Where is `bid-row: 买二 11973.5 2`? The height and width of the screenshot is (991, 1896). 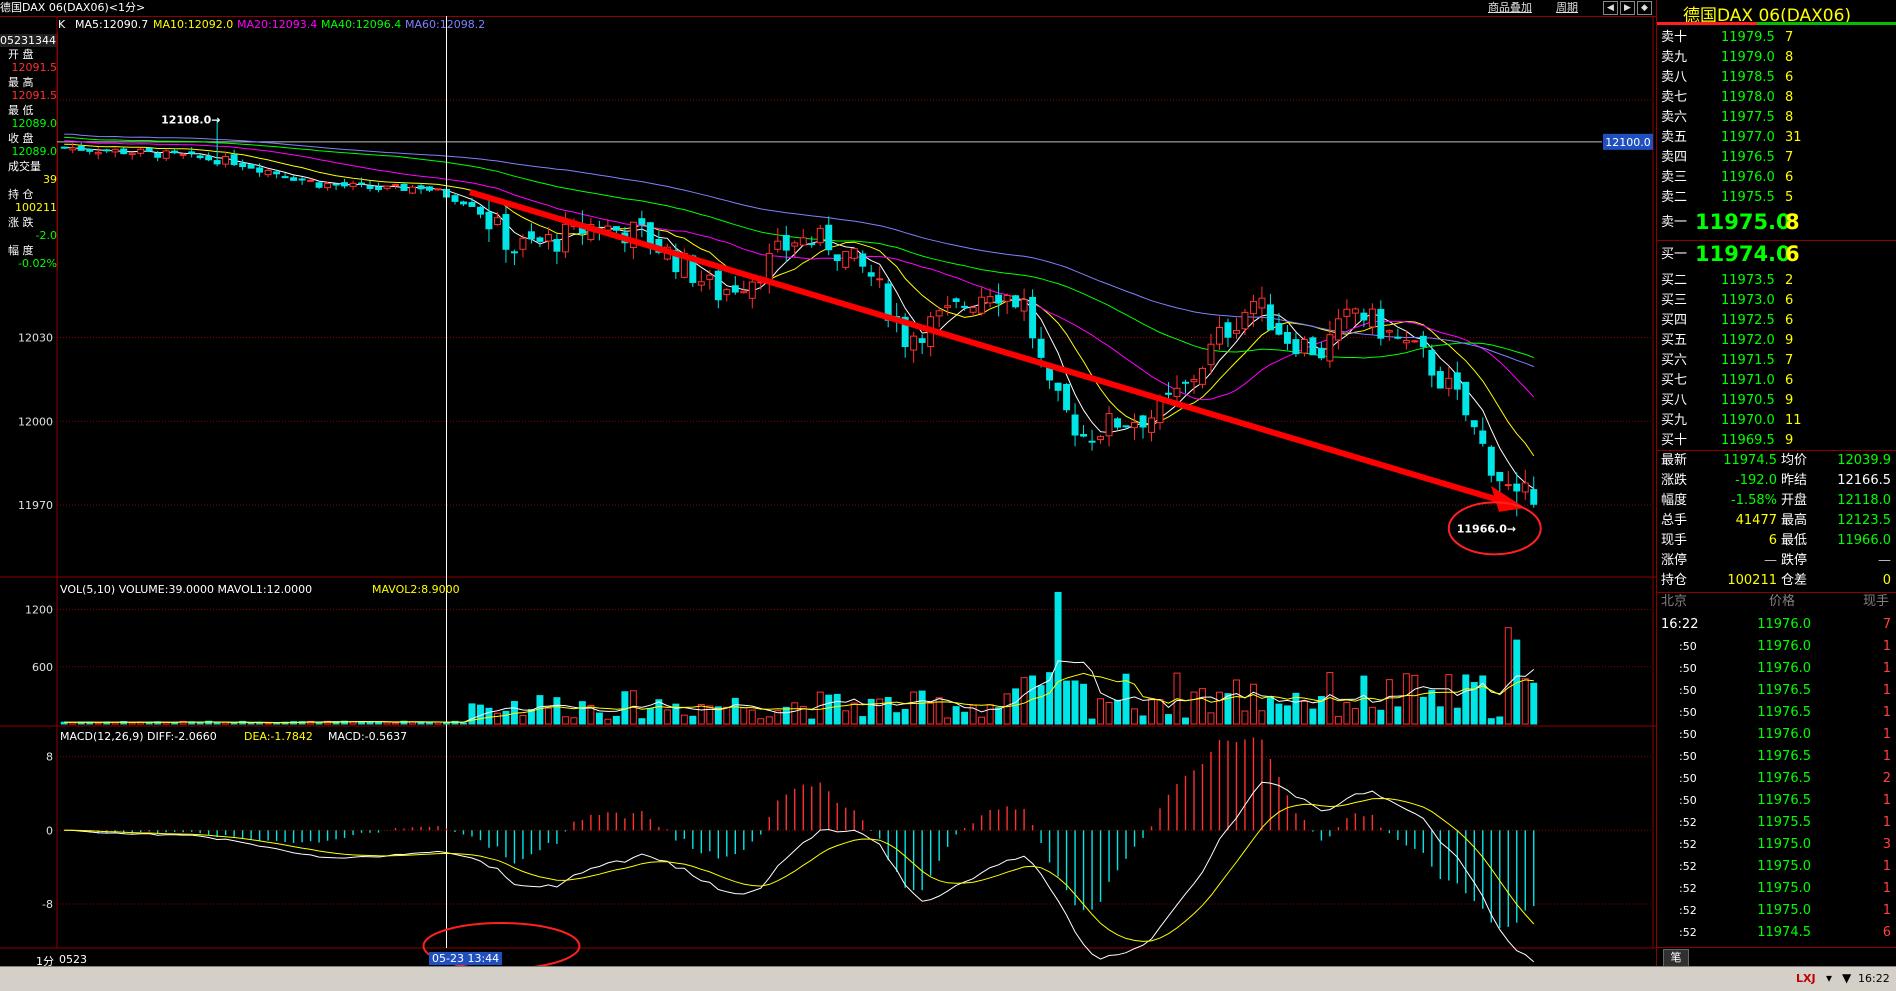 bid-row: 买二 11973.5 2 is located at coordinates (1776, 281).